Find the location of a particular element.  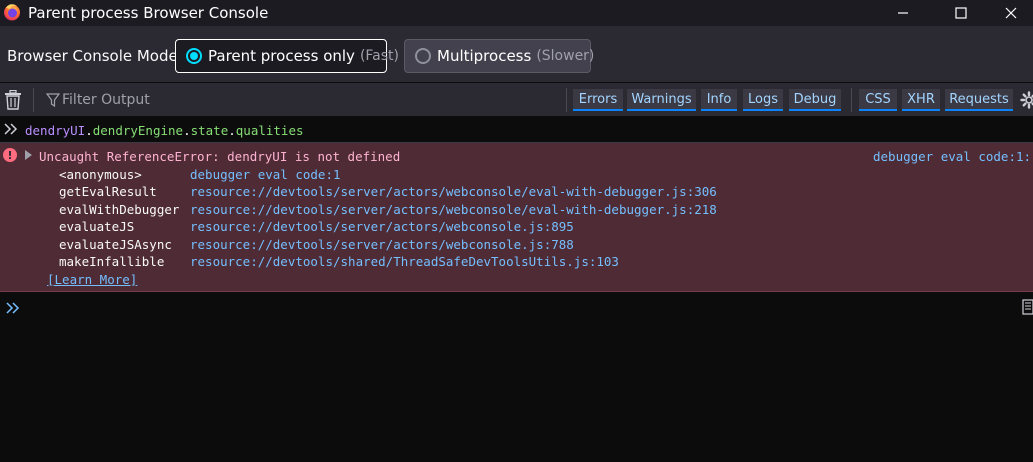

radio-unselected-icon is located at coordinates (423, 56).